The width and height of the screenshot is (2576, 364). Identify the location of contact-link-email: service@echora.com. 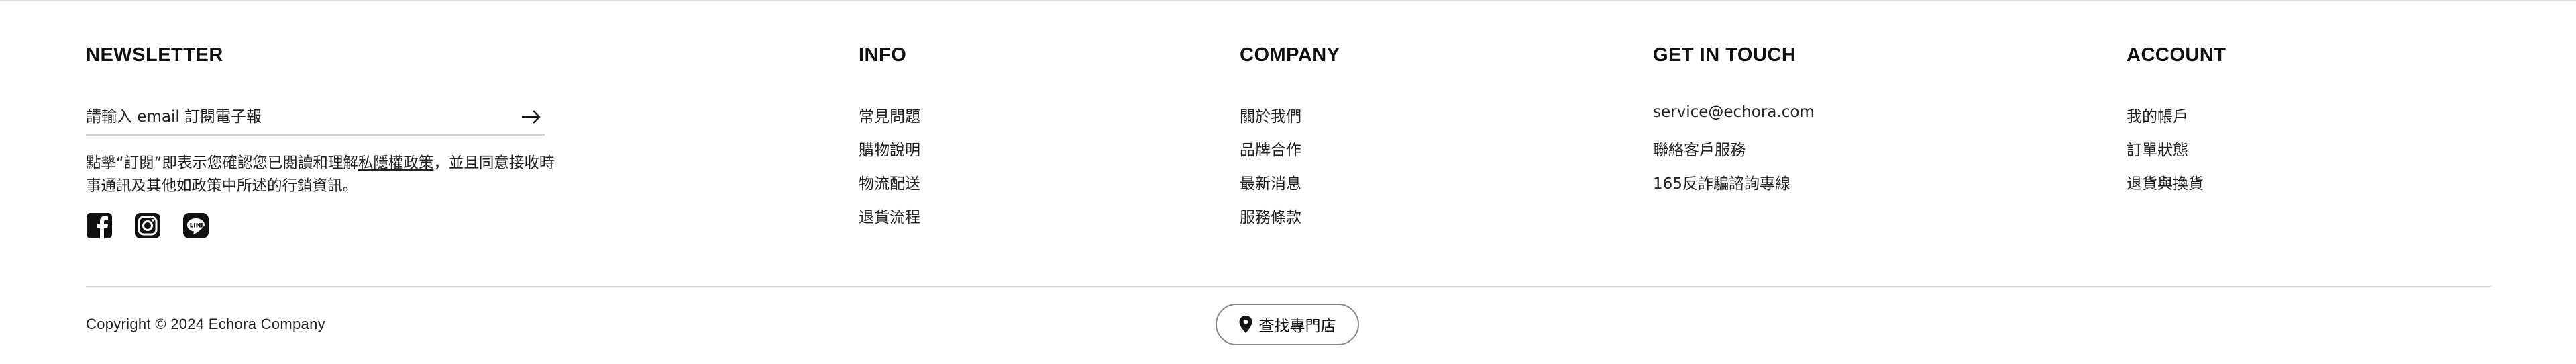
(1734, 120).